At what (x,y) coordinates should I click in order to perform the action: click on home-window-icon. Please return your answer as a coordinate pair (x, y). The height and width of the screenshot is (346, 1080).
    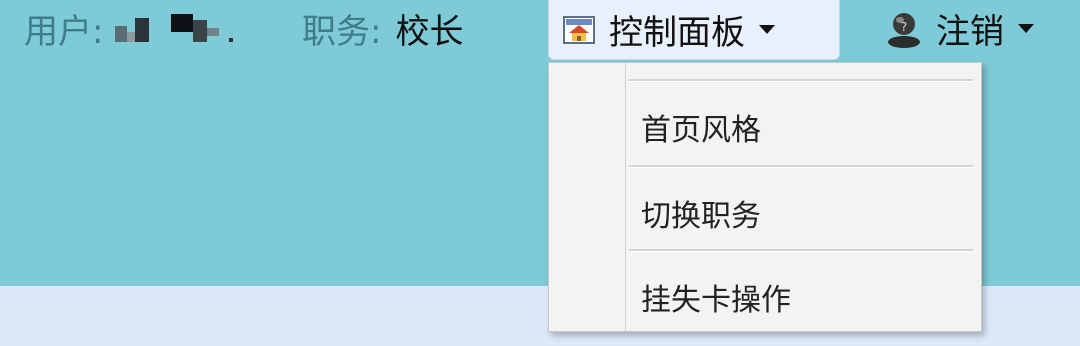
    Looking at the image, I should click on (579, 29).